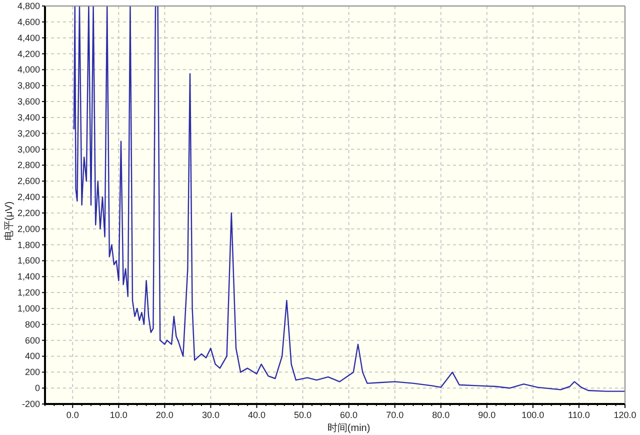 The height and width of the screenshot is (435, 640). I want to click on x-tick-label: 0.0, so click(72, 415).